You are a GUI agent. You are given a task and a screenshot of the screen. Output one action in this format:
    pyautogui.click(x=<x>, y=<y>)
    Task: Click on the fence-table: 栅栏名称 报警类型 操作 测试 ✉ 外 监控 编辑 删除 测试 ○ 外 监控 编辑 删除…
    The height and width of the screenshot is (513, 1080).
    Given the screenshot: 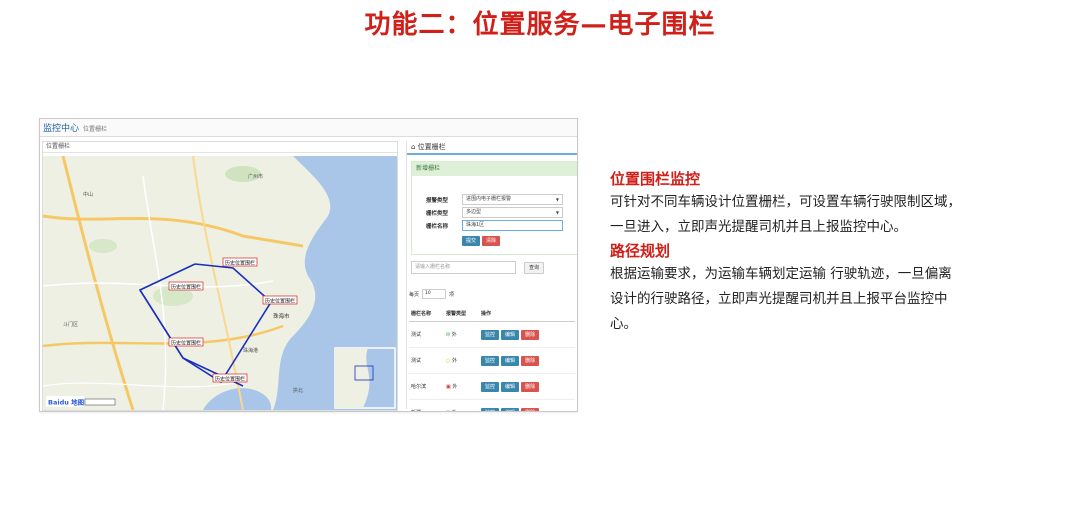 What is the action you would take?
    pyautogui.click(x=492, y=358)
    